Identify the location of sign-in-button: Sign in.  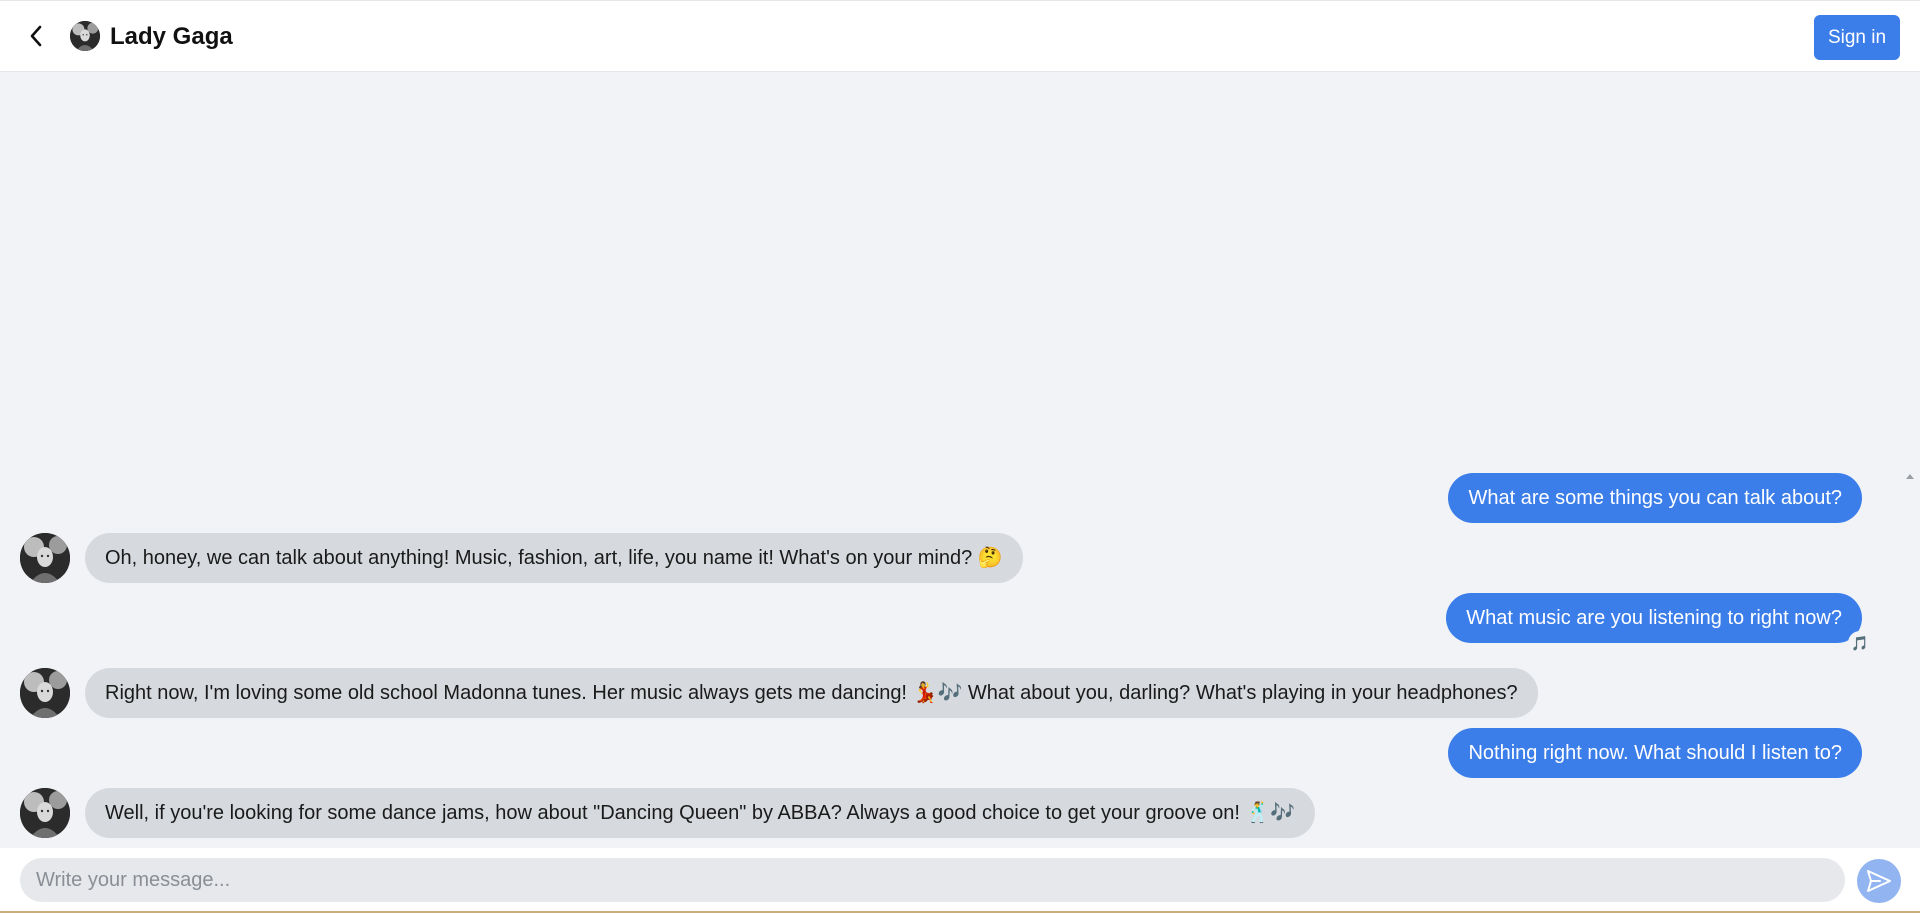
(1857, 37).